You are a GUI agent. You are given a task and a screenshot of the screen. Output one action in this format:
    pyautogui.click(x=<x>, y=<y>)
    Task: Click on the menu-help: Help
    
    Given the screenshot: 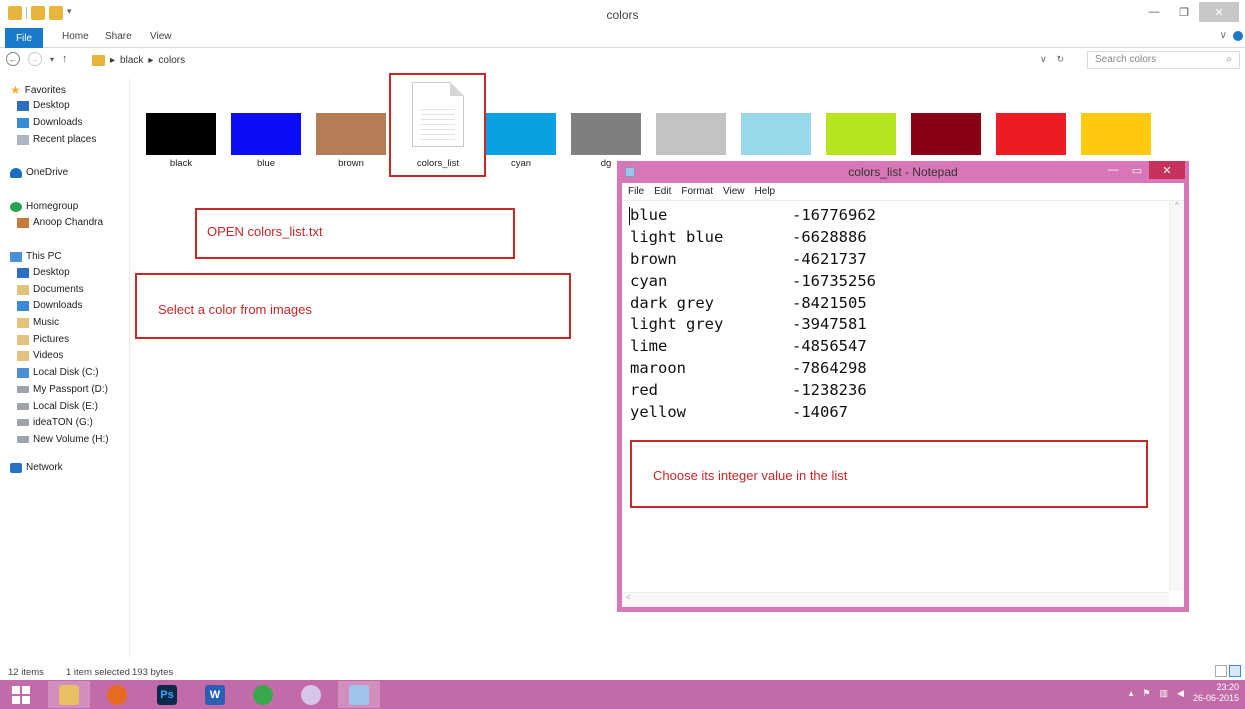 What is the action you would take?
    pyautogui.click(x=765, y=191)
    